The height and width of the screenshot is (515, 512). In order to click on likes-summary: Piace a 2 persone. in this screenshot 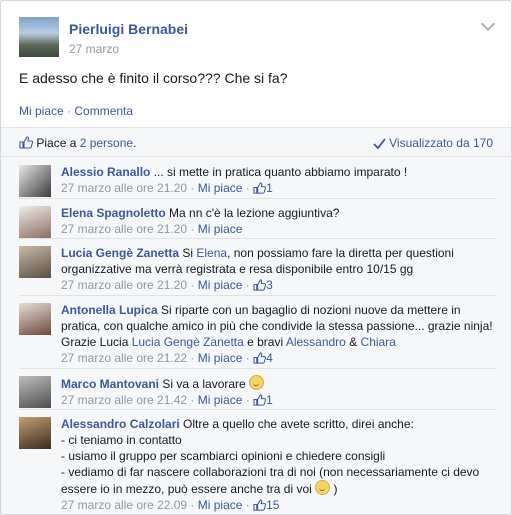, I will do `click(77, 143)`.